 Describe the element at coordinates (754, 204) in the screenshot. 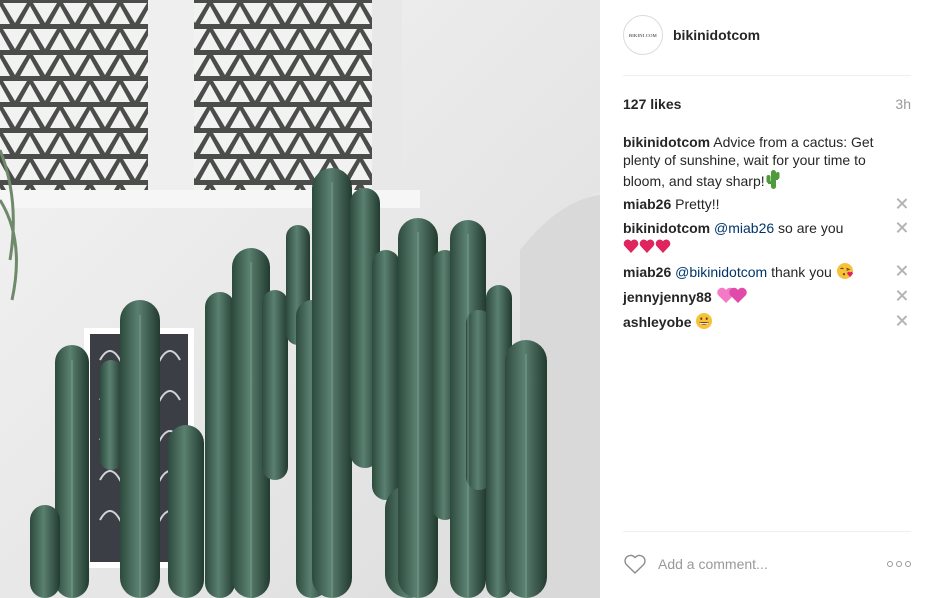

I see `comment-body: miab26 Pretty!!` at that location.